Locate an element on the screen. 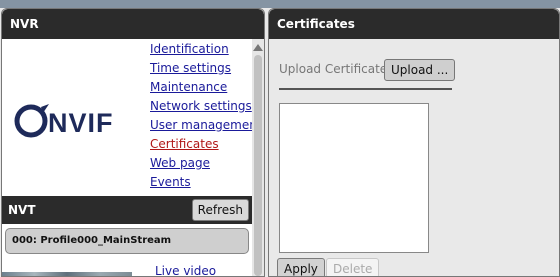  nav-item-network-settings: Network settings is located at coordinates (206, 107).